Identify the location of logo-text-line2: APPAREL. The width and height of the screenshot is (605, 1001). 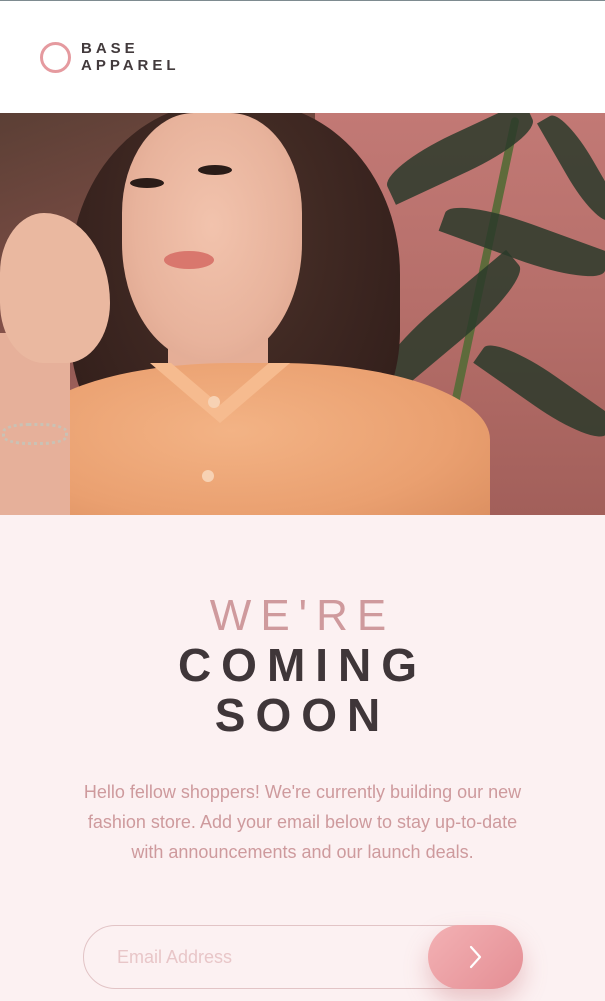
(130, 65).